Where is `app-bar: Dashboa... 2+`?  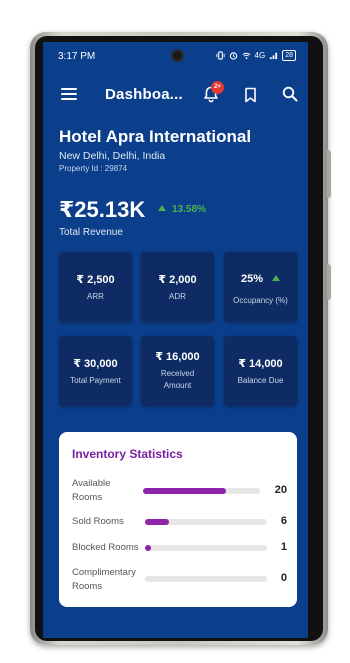 app-bar: Dashboa... 2+ is located at coordinates (175, 94).